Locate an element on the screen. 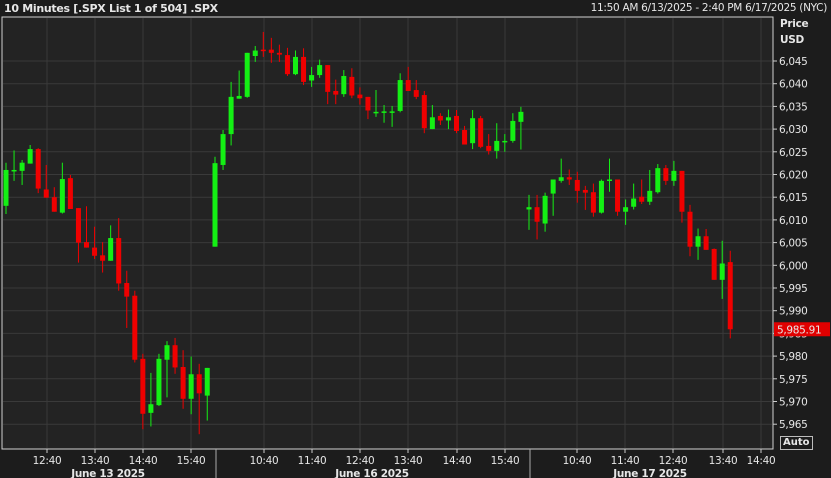 The height and width of the screenshot is (478, 831). y-tick-label: 5,975 is located at coordinates (793, 380).